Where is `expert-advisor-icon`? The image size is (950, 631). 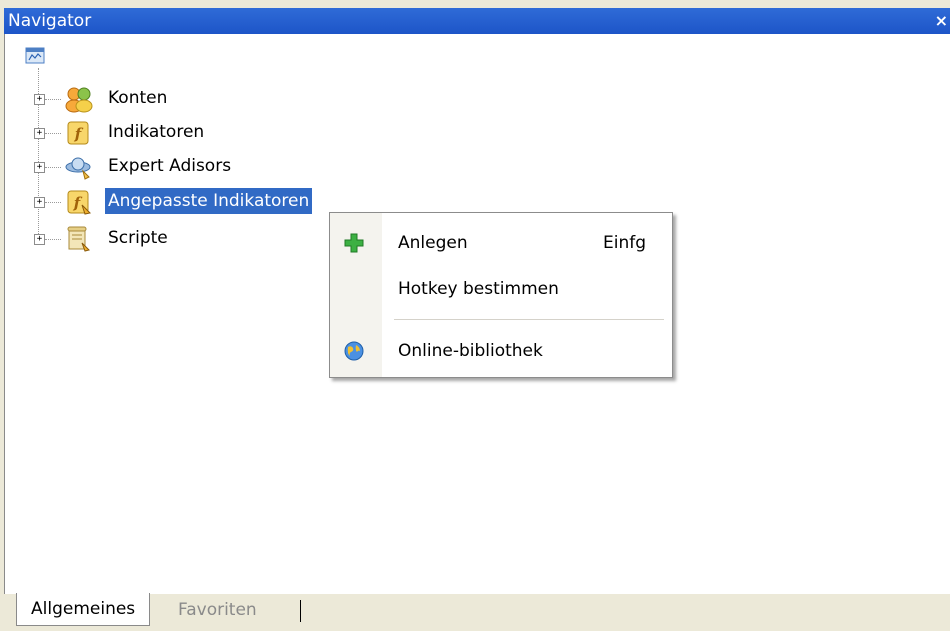
expert-advisor-icon is located at coordinates (78, 168).